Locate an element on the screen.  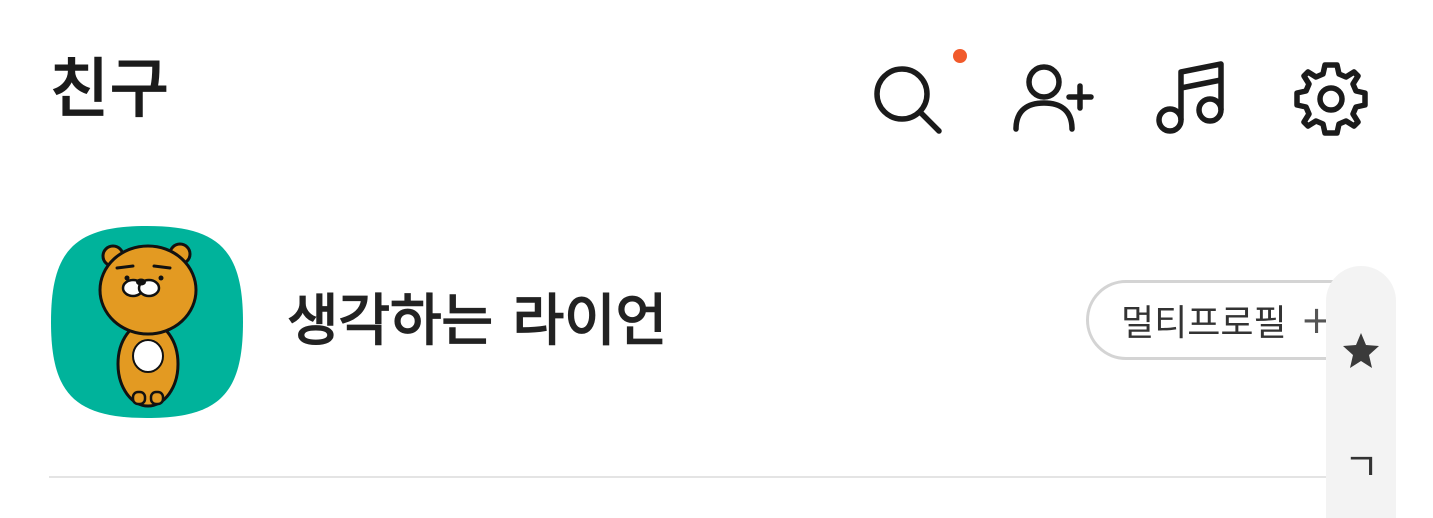
search-icon is located at coordinates (908, 100).